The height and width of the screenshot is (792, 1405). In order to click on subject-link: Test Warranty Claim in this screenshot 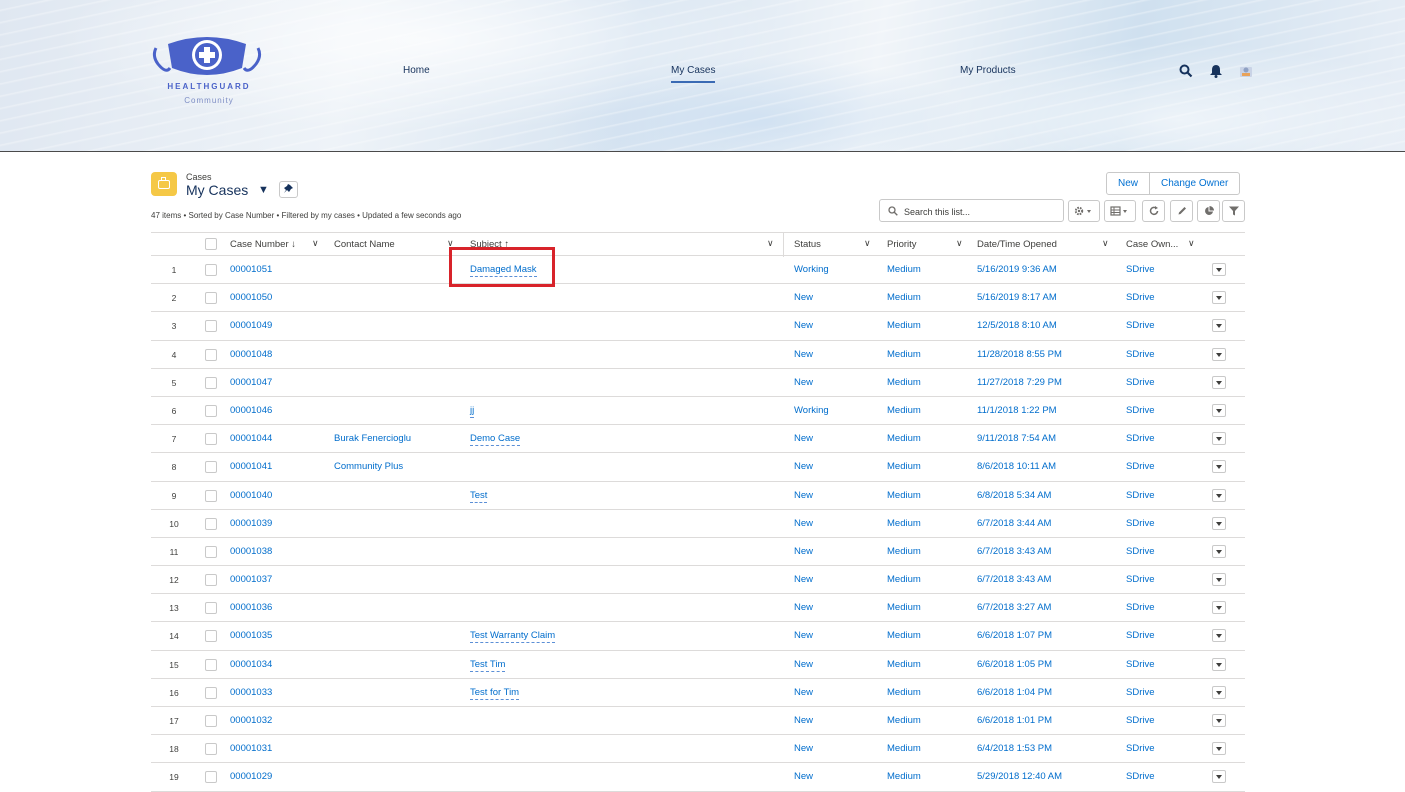, I will do `click(513, 637)`.